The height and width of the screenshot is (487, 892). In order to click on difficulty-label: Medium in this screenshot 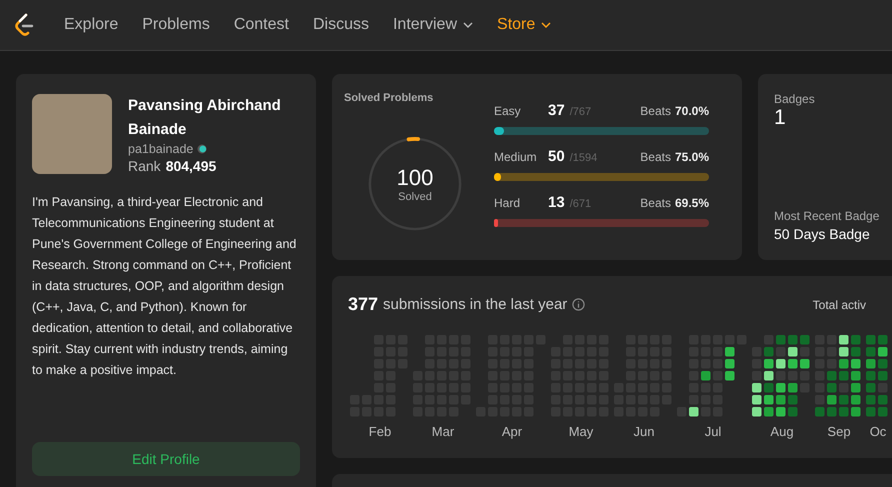, I will do `click(516, 157)`.